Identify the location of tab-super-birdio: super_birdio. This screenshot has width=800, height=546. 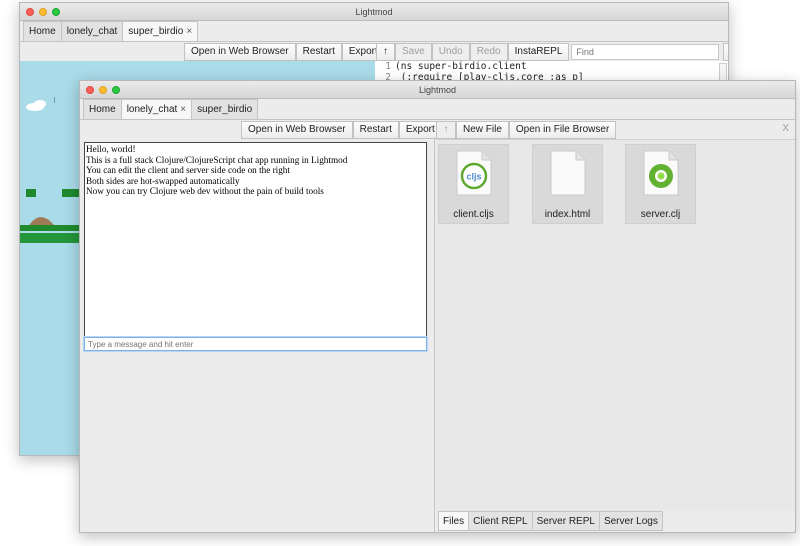
(225, 109).